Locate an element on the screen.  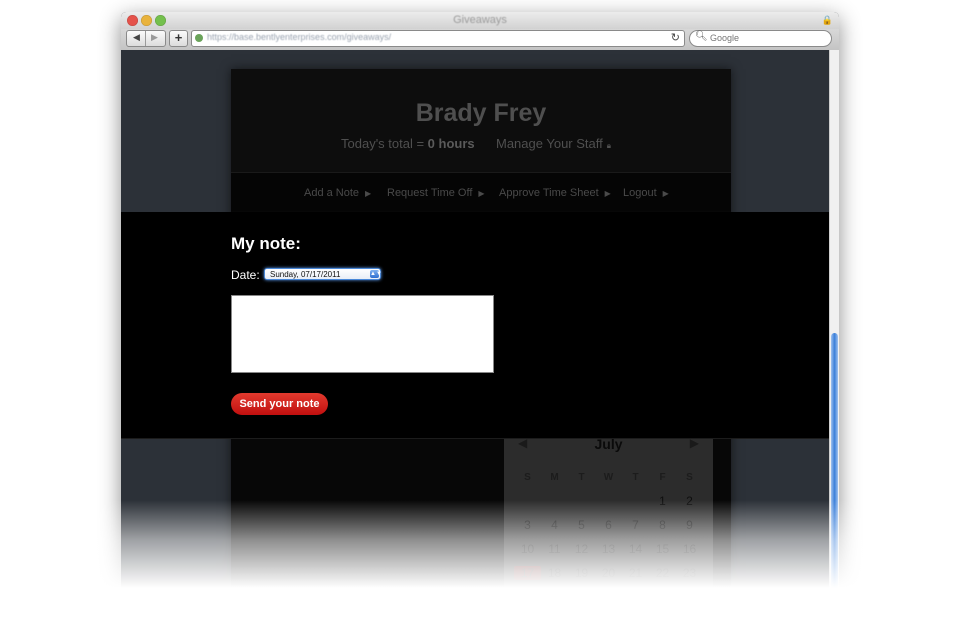
user-name: Brady Frey is located at coordinates (481, 113).